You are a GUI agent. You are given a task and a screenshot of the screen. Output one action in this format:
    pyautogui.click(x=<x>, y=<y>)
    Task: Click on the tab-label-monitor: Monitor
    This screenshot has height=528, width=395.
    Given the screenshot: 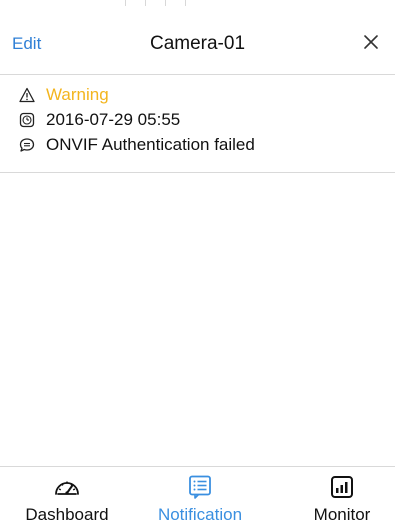 What is the action you would take?
    pyautogui.click(x=342, y=514)
    